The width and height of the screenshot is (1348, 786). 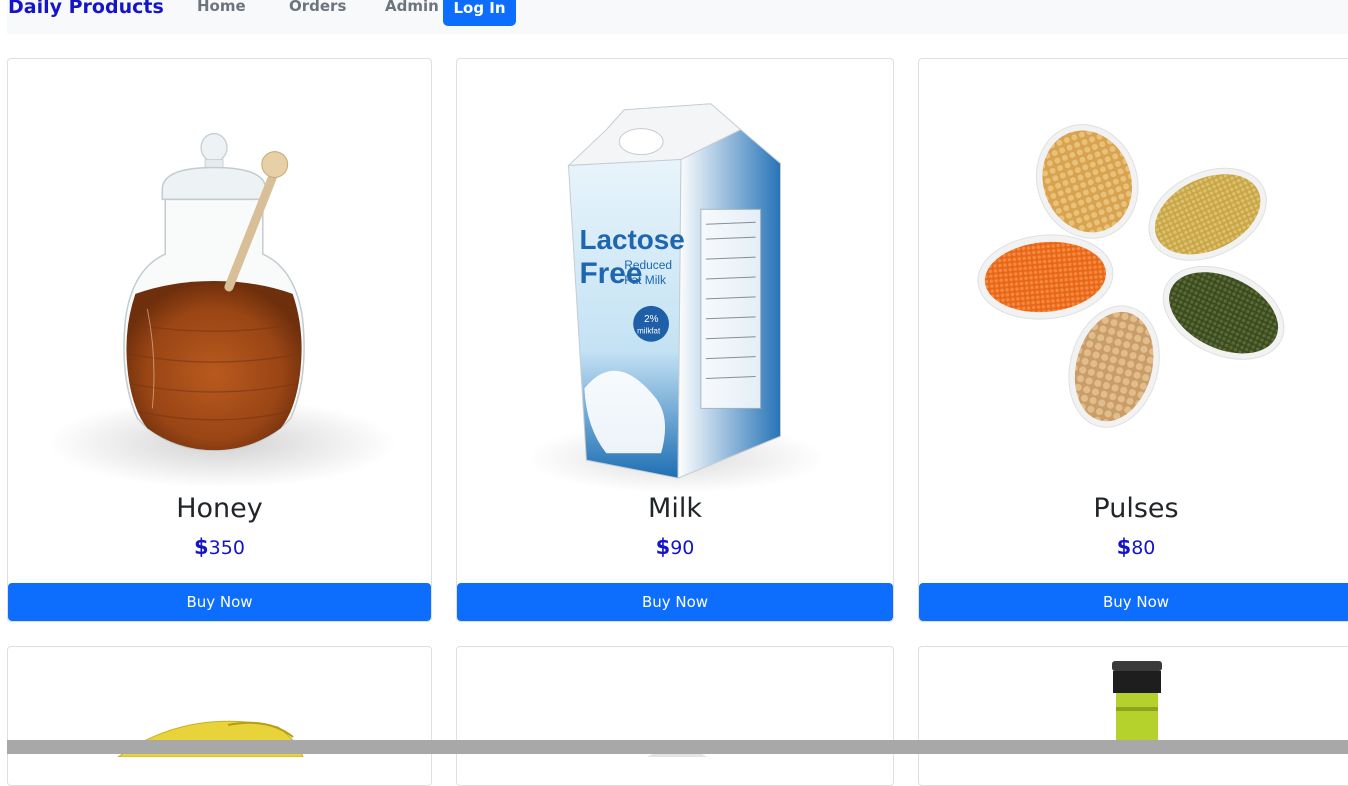 What do you see at coordinates (1133, 602) in the screenshot?
I see `buy-now-button-pulses: Buy Now` at bounding box center [1133, 602].